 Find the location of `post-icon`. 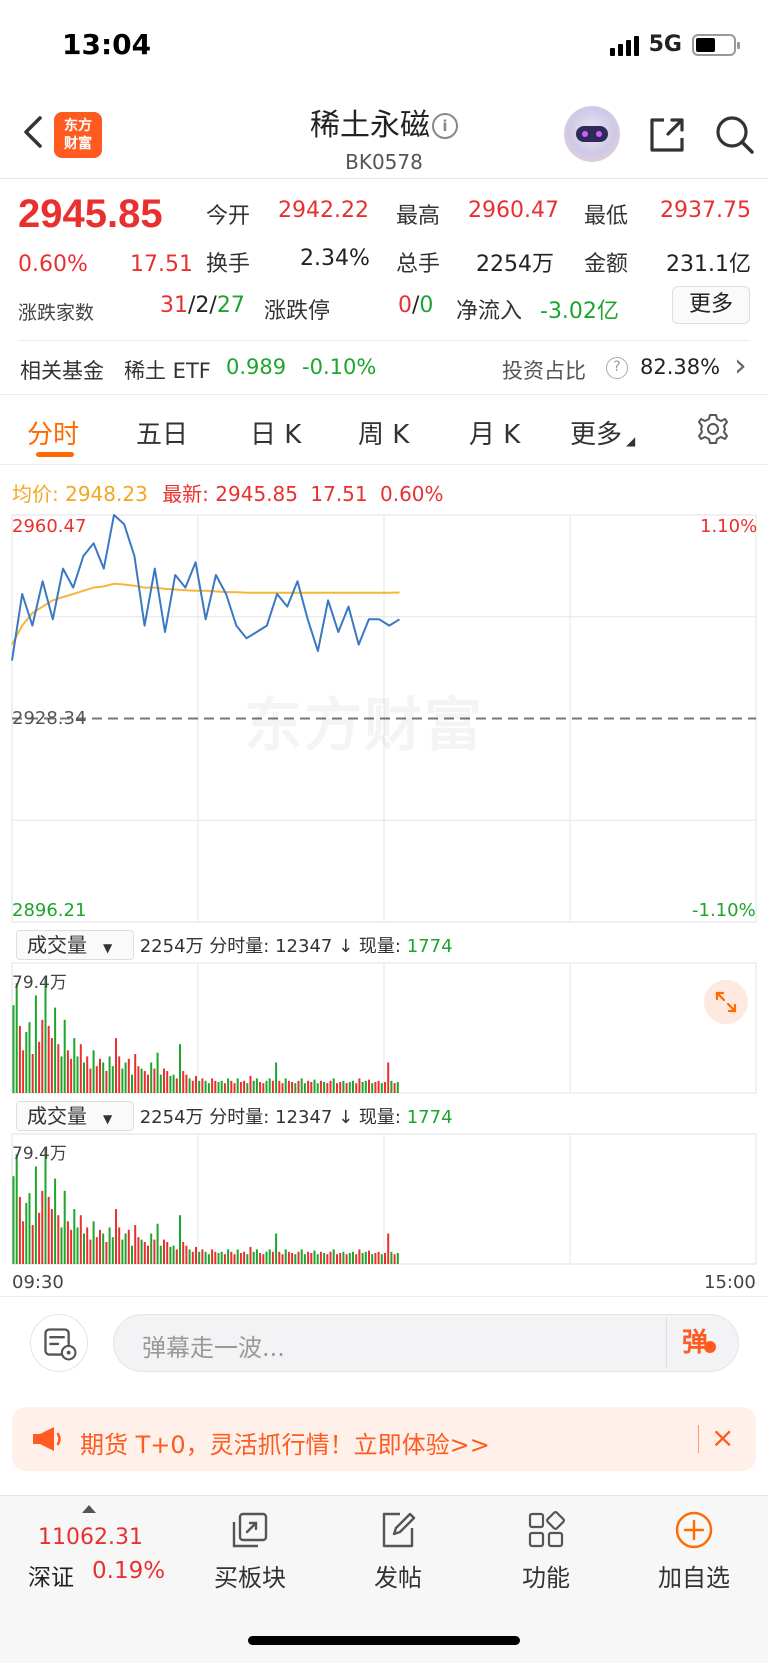

post-icon is located at coordinates (398, 1530).